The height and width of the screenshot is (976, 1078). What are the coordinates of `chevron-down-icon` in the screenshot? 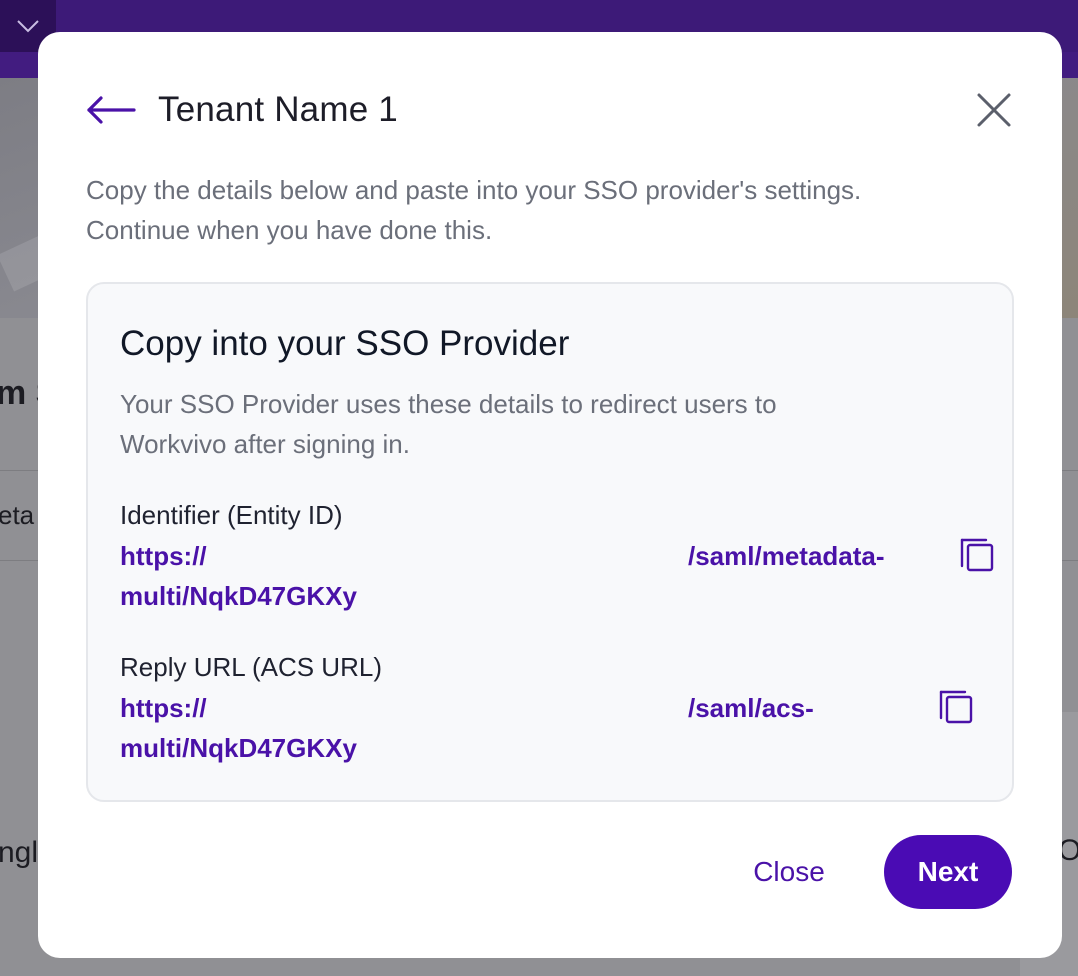 It's located at (28, 26).